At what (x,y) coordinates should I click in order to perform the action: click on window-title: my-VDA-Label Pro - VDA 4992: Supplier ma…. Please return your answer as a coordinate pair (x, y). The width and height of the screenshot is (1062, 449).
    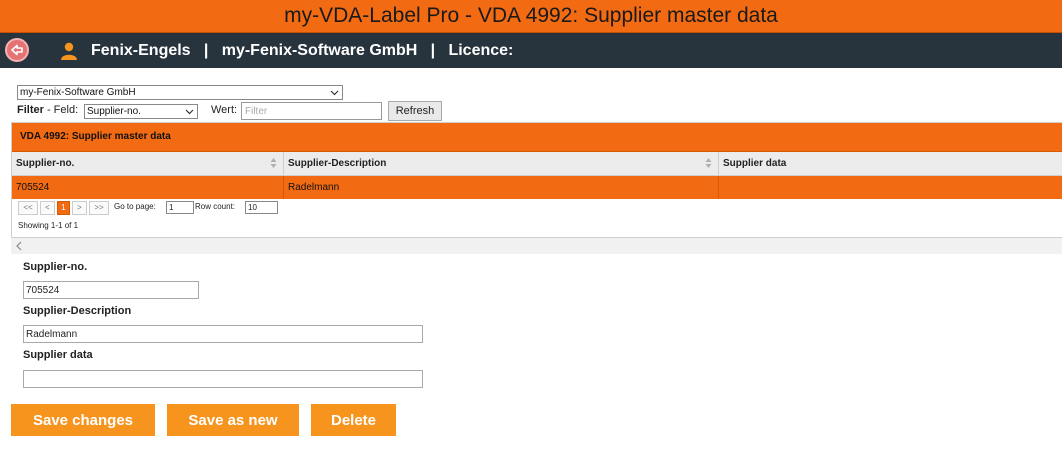
    Looking at the image, I should click on (531, 16).